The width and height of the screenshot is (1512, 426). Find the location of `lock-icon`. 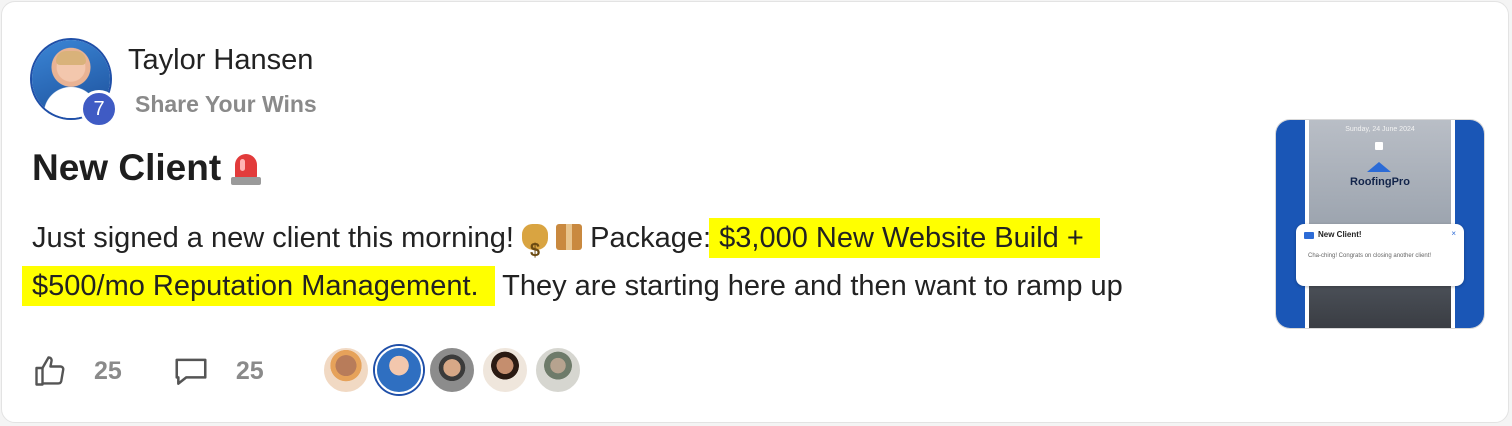

lock-icon is located at coordinates (1379, 146).